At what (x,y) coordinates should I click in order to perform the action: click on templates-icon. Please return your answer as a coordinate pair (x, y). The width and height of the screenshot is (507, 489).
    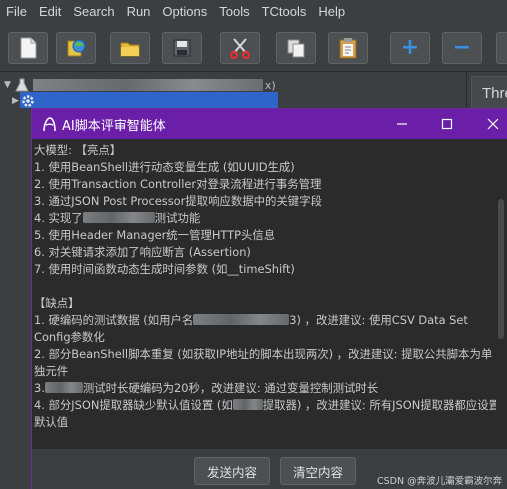
    Looking at the image, I should click on (76, 48).